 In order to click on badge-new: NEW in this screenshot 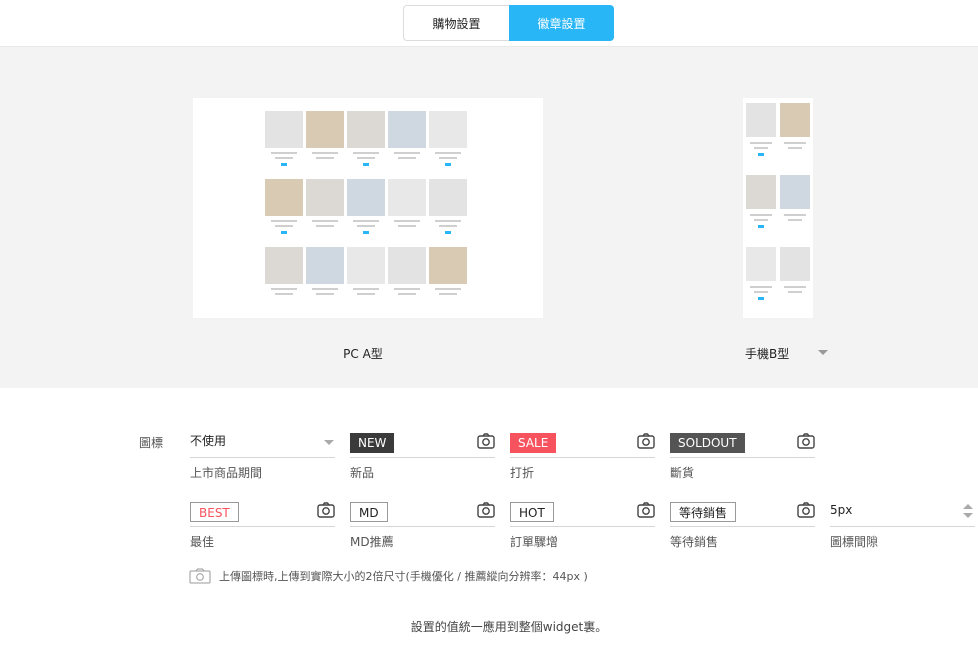, I will do `click(372, 443)`.